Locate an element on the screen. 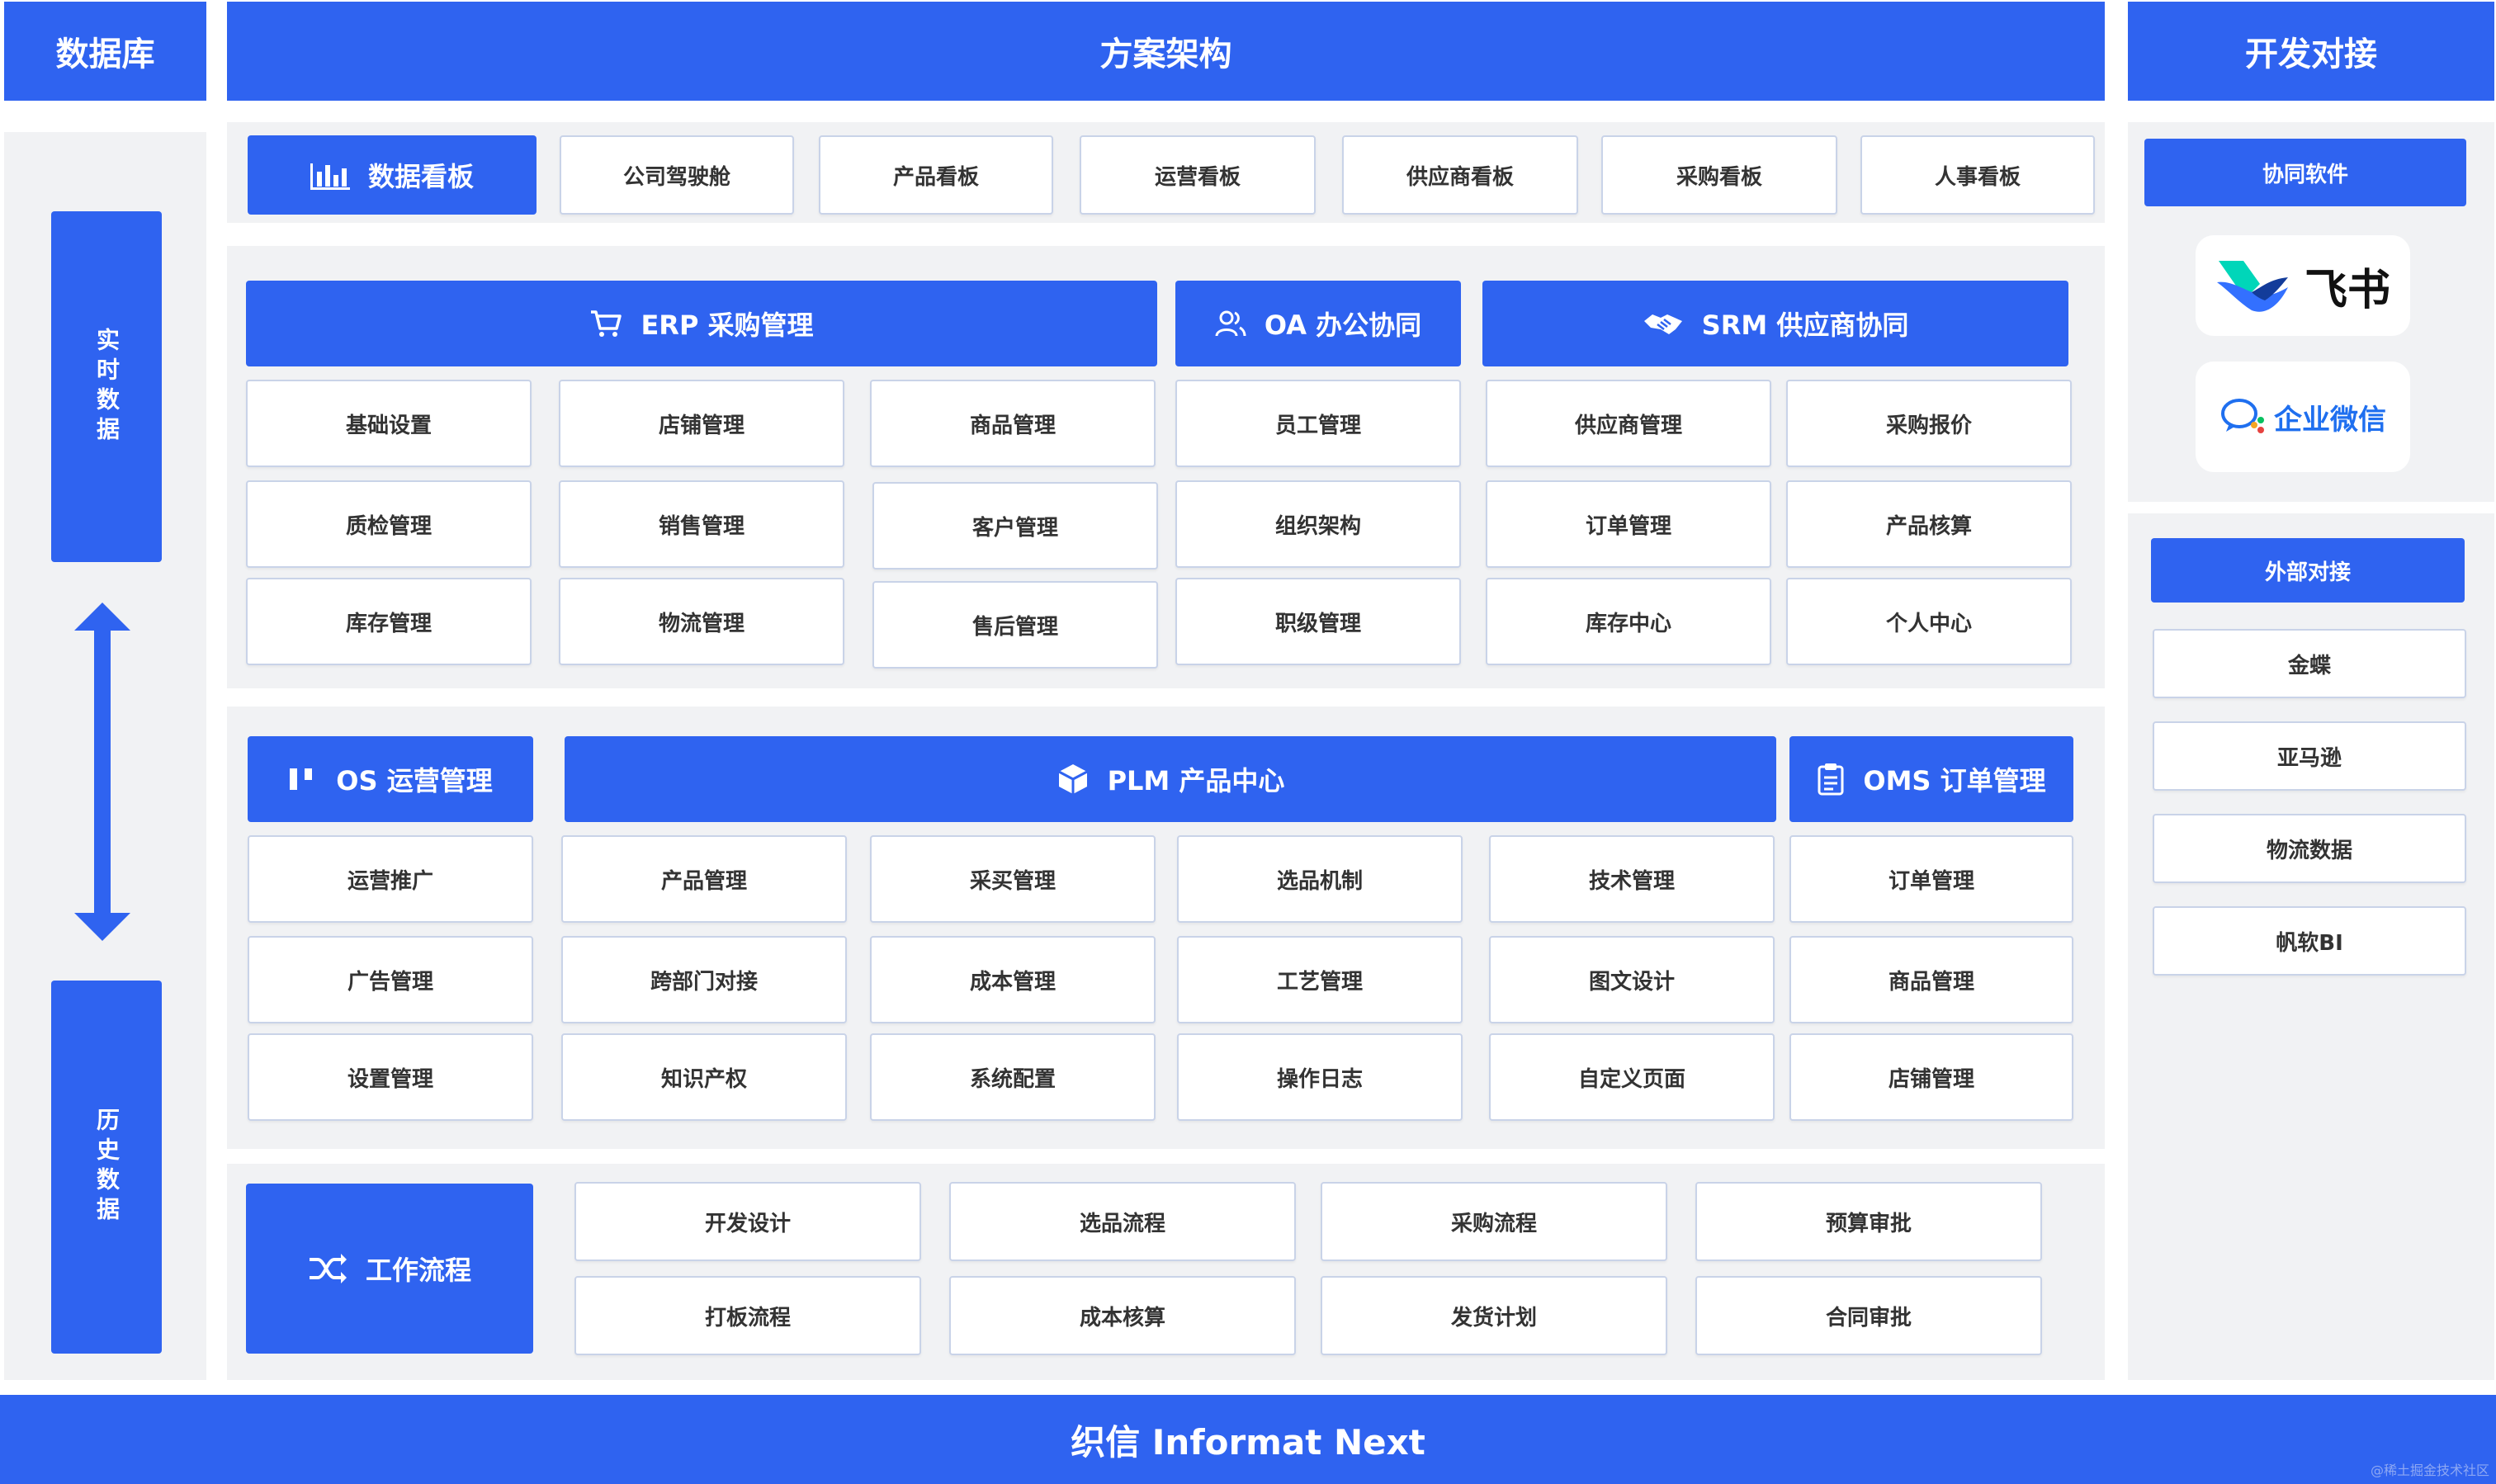 The width and height of the screenshot is (2496, 1484). database-header: 数据库 is located at coordinates (105, 51).